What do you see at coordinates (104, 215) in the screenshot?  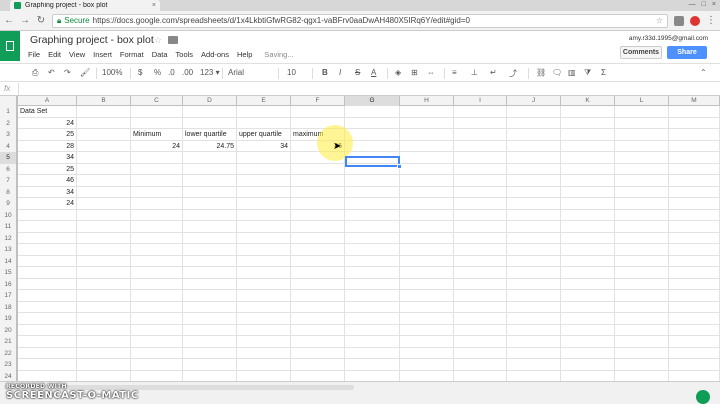 I see `cell-b10` at bounding box center [104, 215].